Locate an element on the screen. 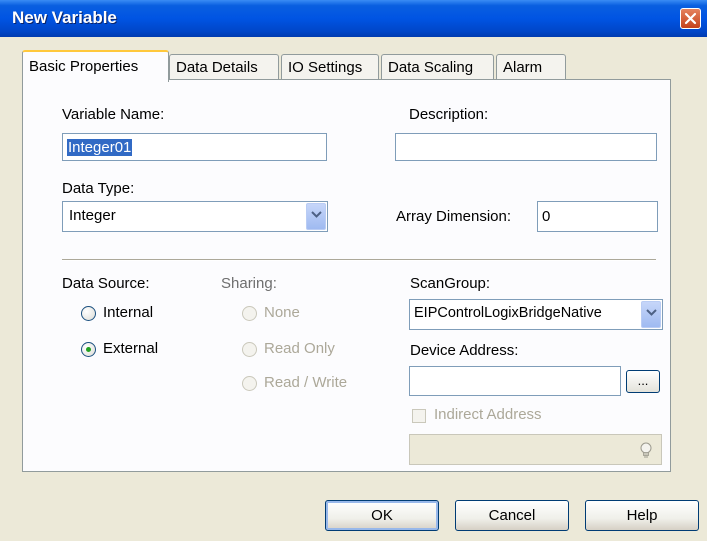 This screenshot has height=541, width=707. array-dimension-input: 0 is located at coordinates (597, 216).